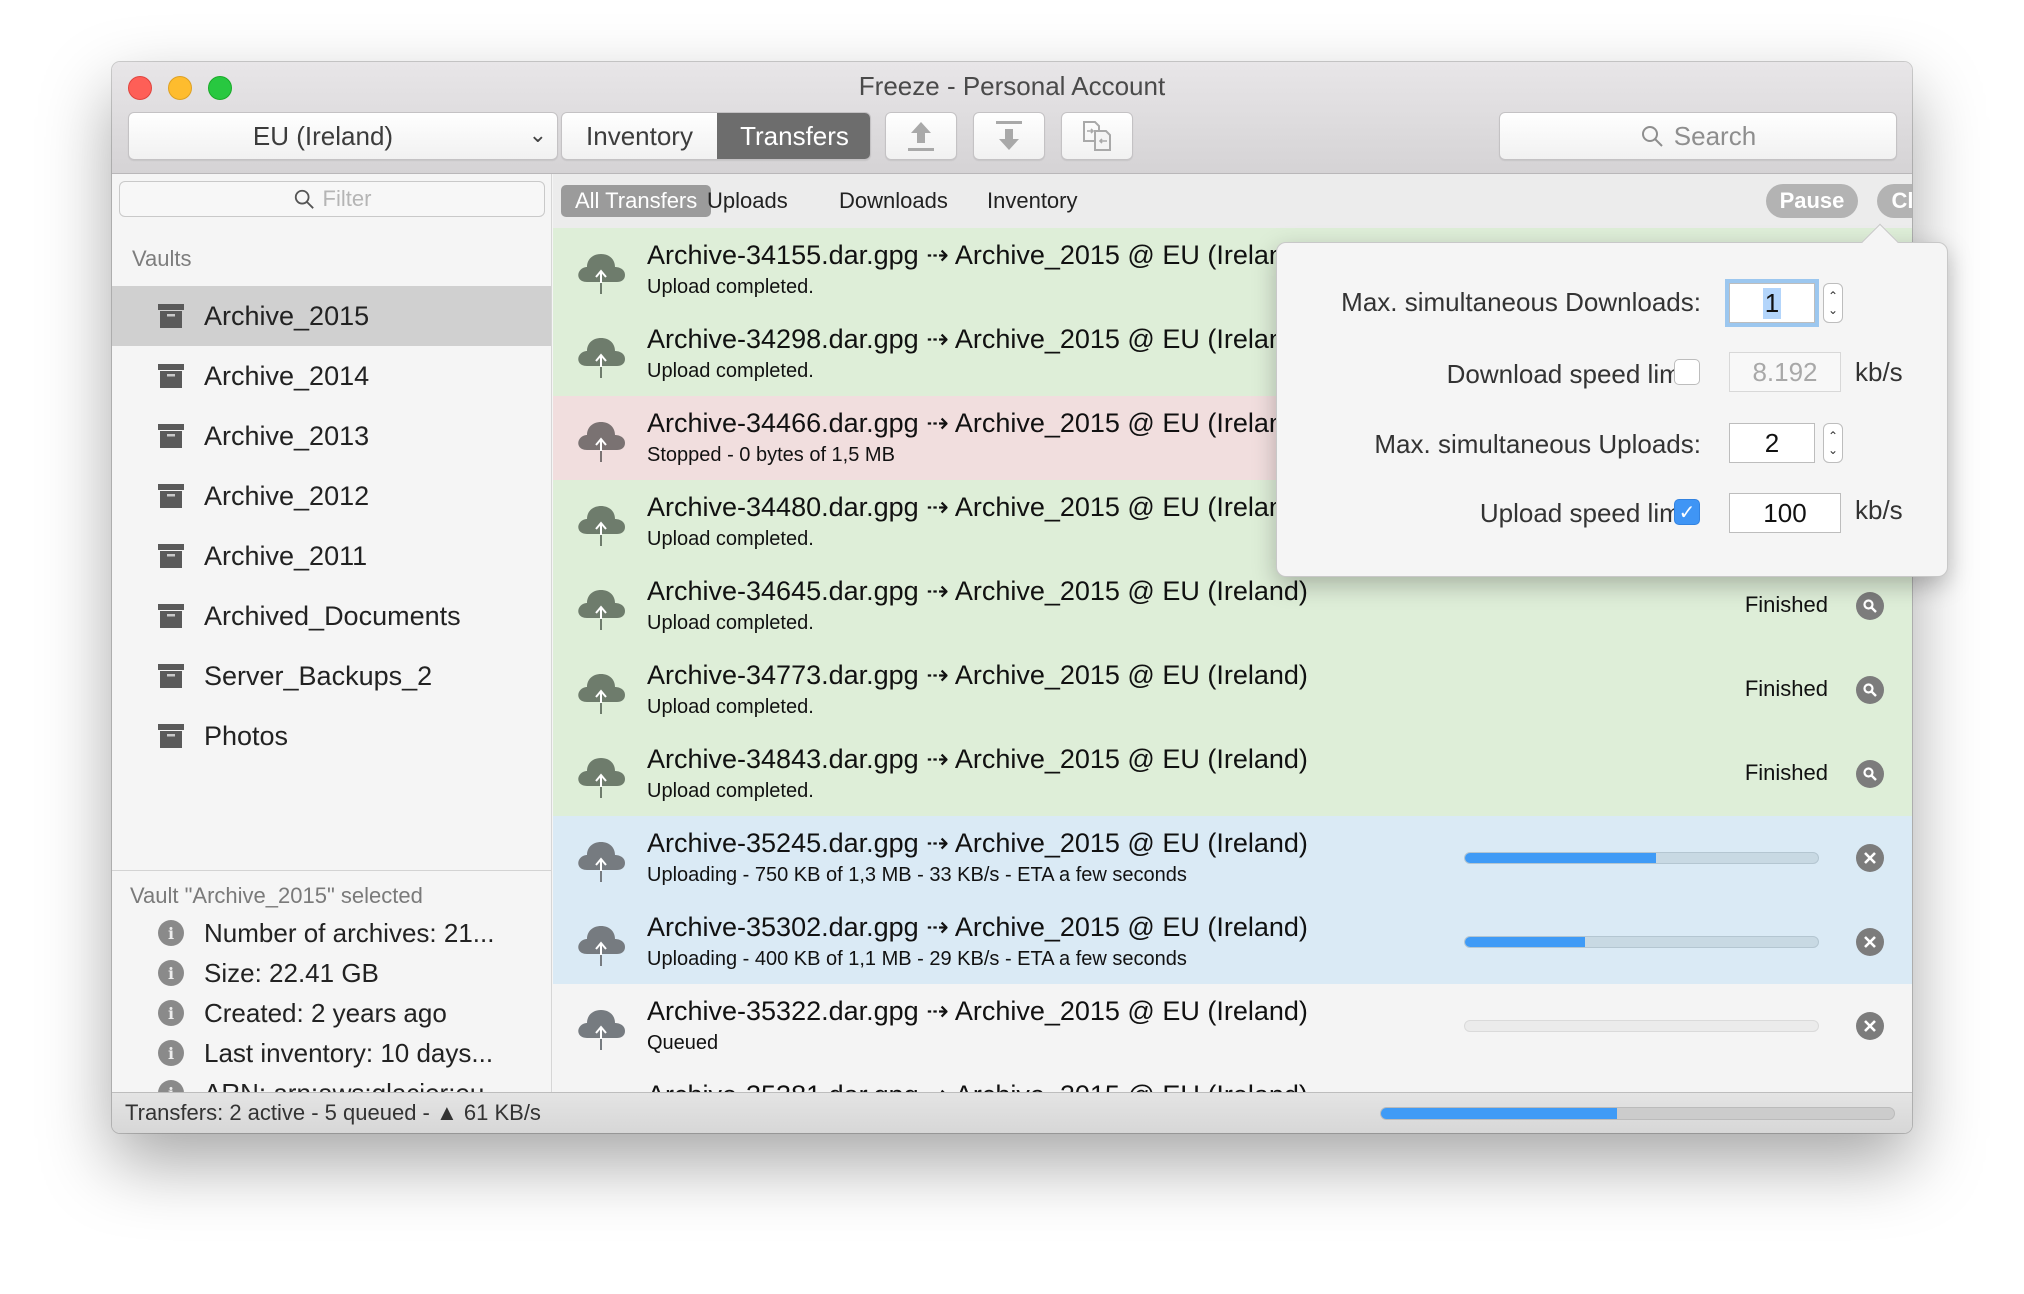 This screenshot has height=1294, width=2024. What do you see at coordinates (1812, 201) in the screenshot?
I see `pause-button: Pause` at bounding box center [1812, 201].